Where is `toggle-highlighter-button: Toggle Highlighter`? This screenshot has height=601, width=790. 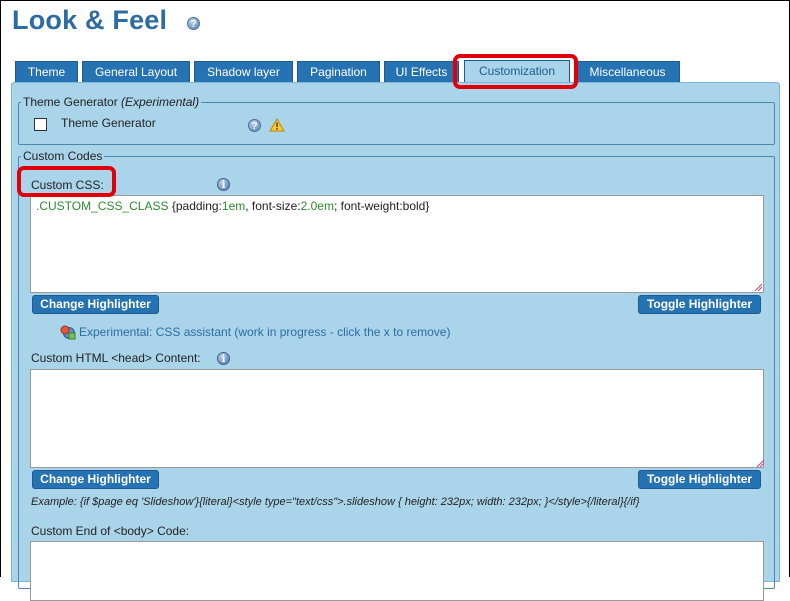 toggle-highlighter-button: Toggle Highlighter is located at coordinates (699, 304).